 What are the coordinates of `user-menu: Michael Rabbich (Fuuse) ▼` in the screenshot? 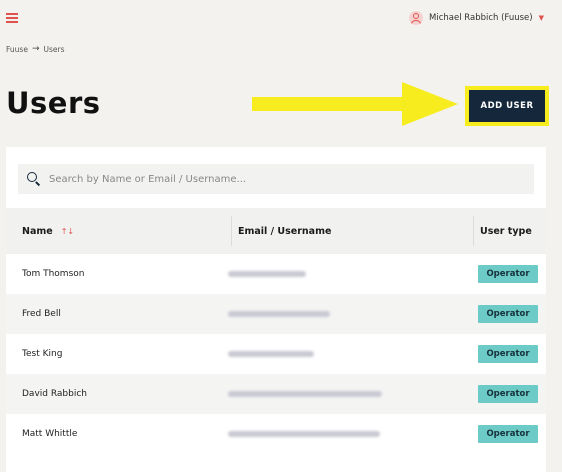 It's located at (476, 18).